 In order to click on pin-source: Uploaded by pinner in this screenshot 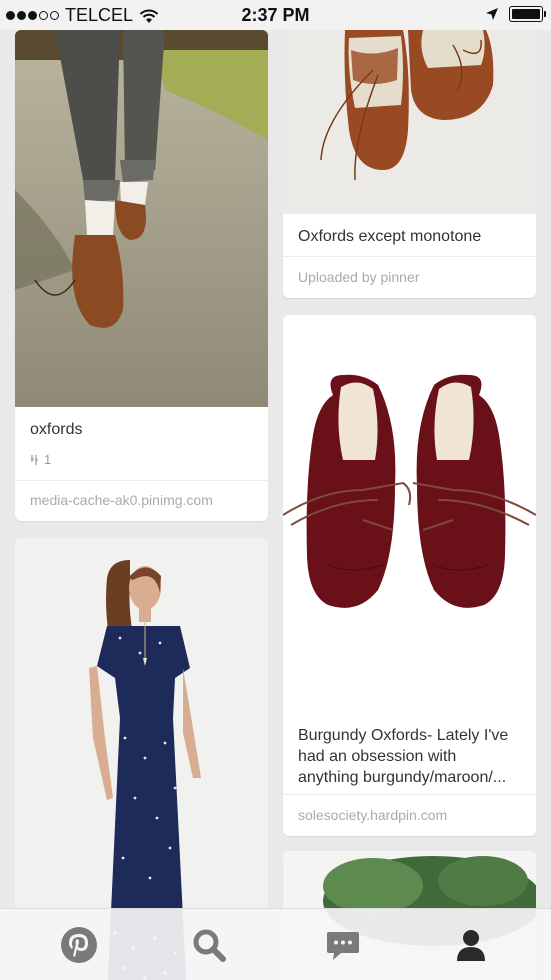, I will do `click(358, 277)`.